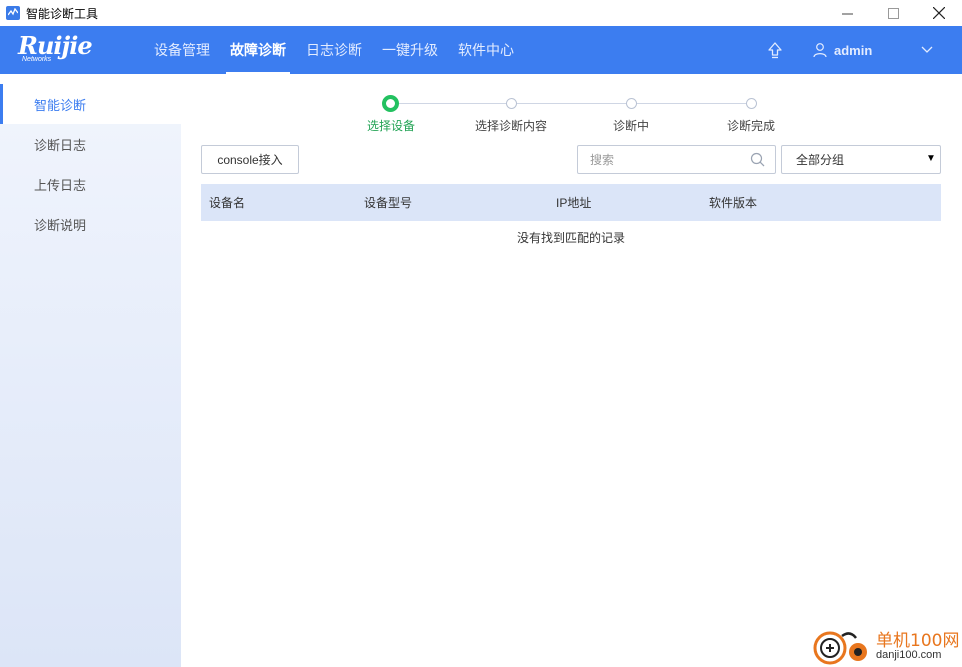 The width and height of the screenshot is (962, 667). Describe the element at coordinates (511, 126) in the screenshot. I see `step-2-label: 选择诊断内容` at that location.